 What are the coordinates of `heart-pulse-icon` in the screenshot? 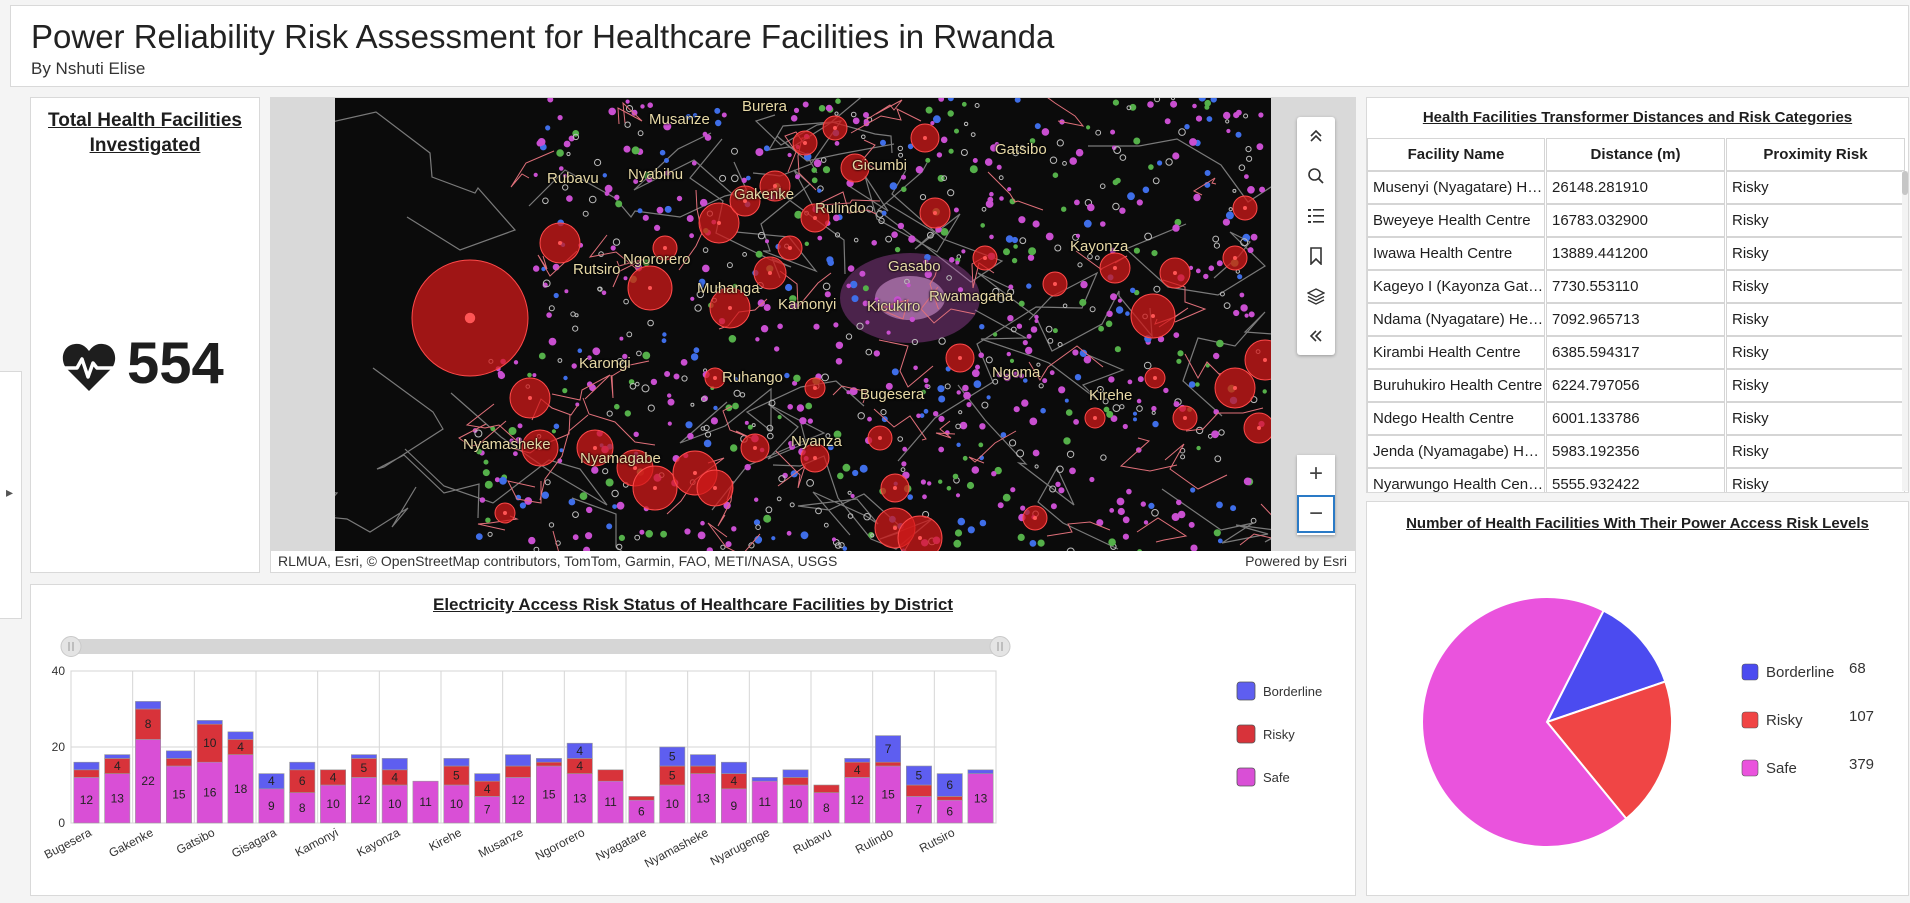 It's located at (89, 367).